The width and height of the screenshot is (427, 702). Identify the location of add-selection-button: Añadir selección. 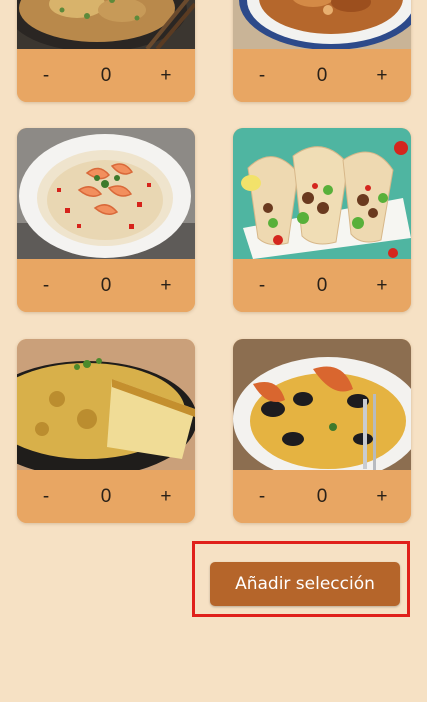
(305, 584).